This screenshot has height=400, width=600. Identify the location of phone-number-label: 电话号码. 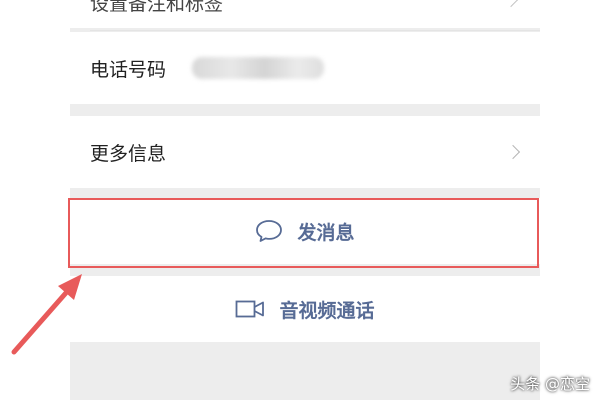
(128, 69).